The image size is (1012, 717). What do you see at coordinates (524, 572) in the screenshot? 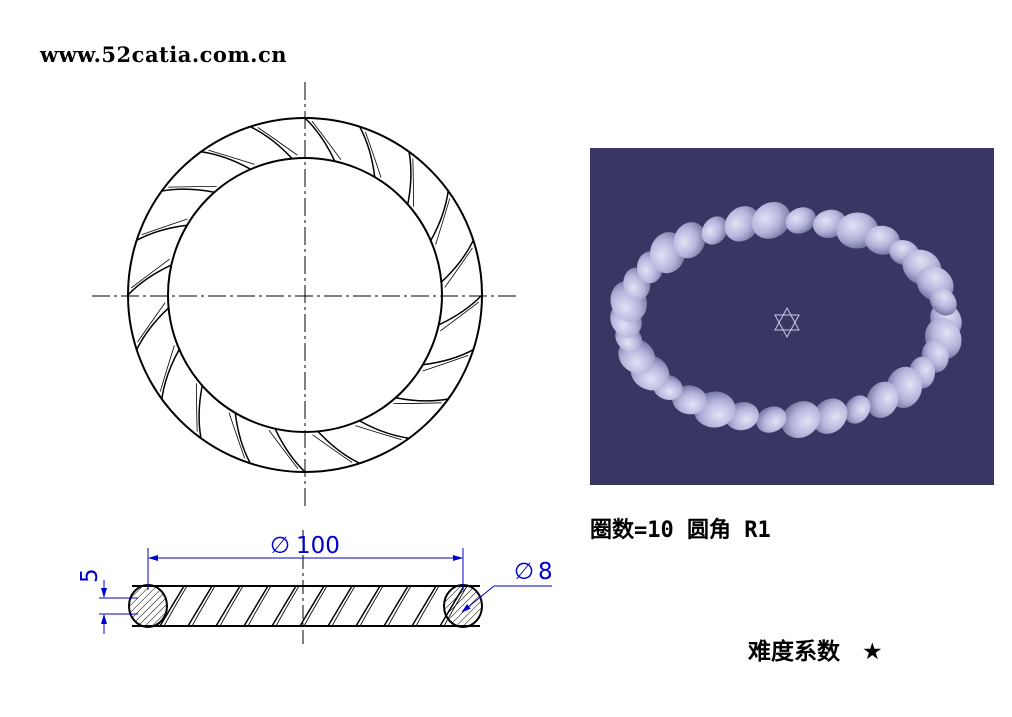
I see `dim-symbol-wire: ∅` at bounding box center [524, 572].